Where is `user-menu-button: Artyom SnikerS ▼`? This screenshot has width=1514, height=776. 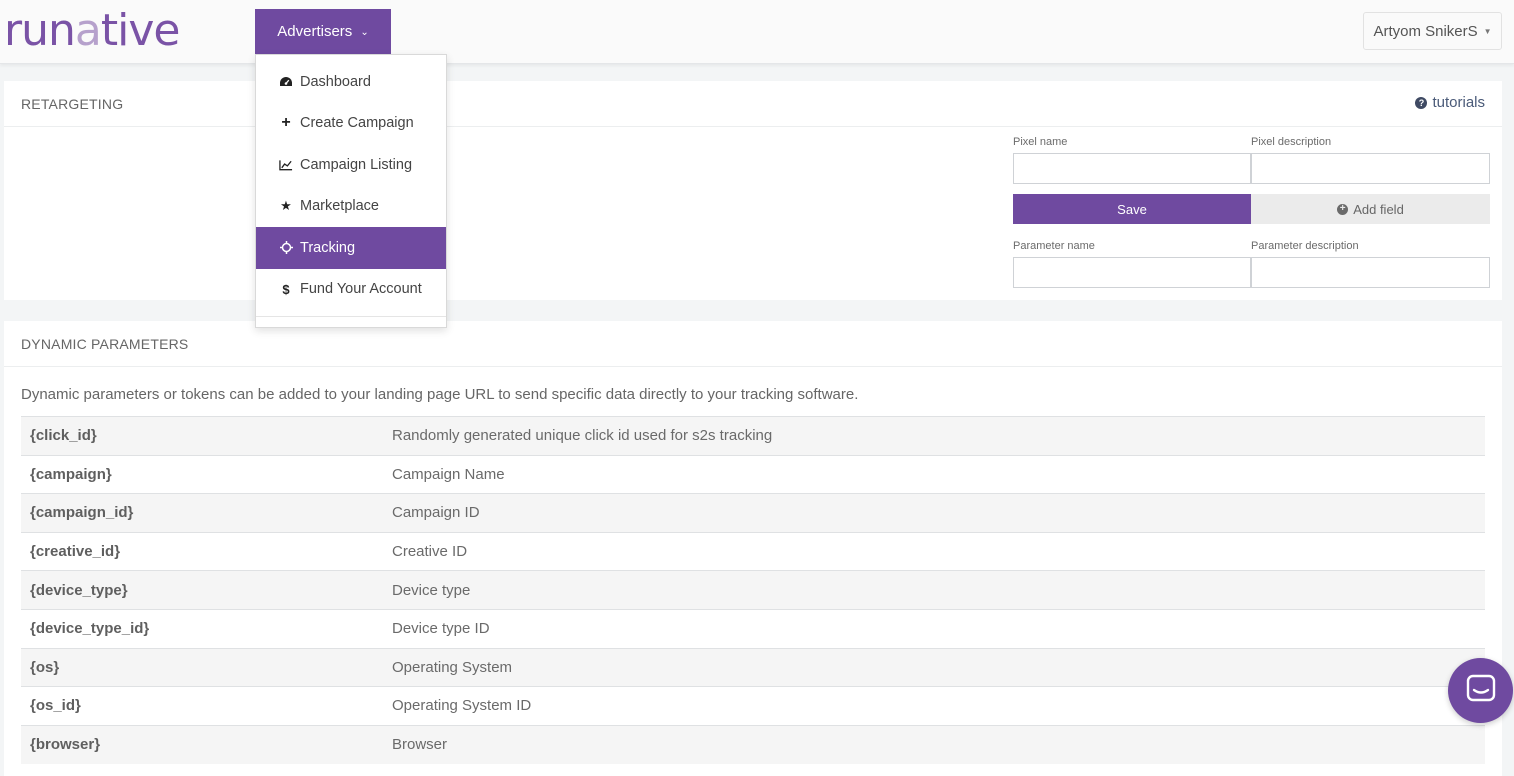 user-menu-button: Artyom SnikerS ▼ is located at coordinates (1432, 31).